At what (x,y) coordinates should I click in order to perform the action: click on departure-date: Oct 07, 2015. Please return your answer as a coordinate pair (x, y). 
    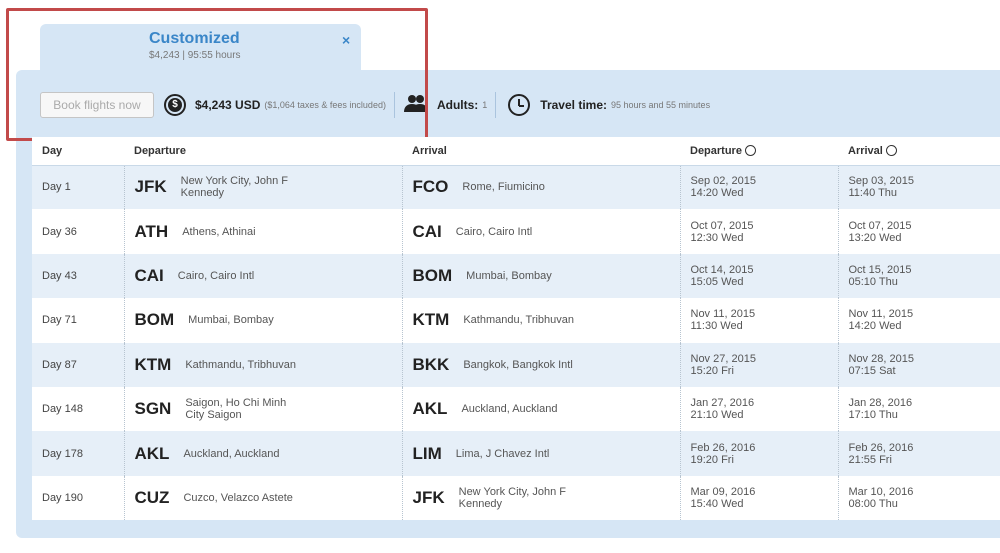
    Looking at the image, I should click on (722, 225).